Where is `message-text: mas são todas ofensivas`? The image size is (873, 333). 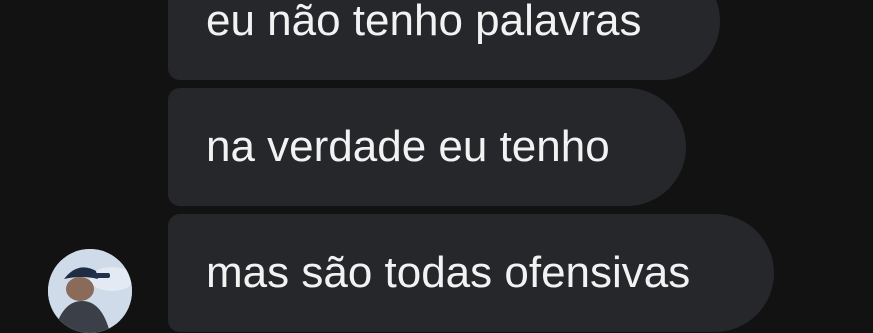 message-text: mas são todas ofensivas is located at coordinates (448, 272).